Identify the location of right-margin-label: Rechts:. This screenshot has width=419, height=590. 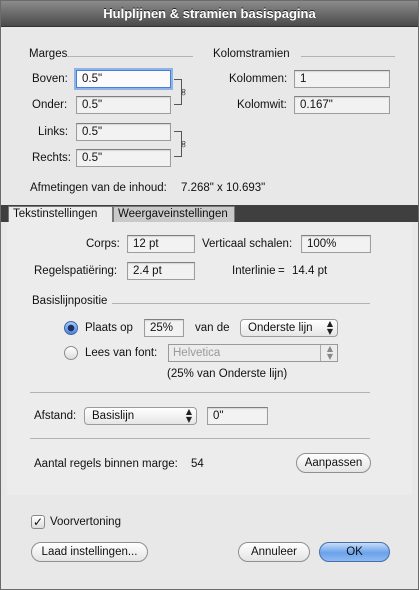
(51, 158).